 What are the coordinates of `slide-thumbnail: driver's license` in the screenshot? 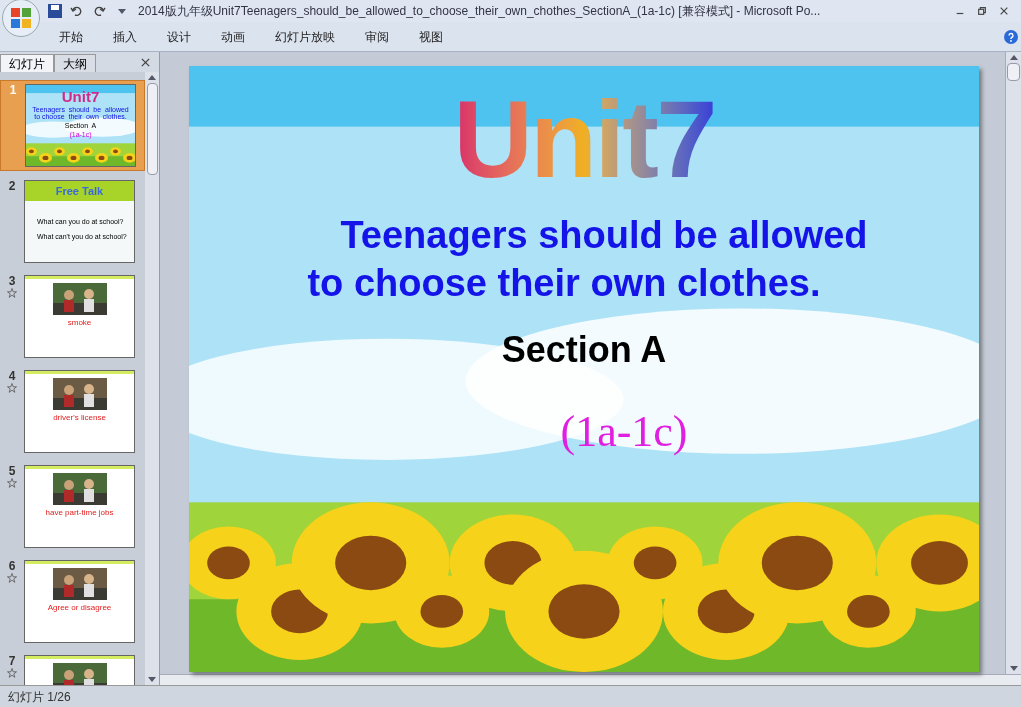 It's located at (79, 411).